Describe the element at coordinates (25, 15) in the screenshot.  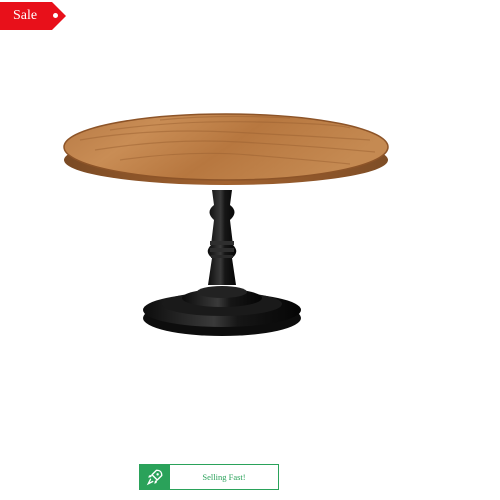
I see `sale-label: Sale` at that location.